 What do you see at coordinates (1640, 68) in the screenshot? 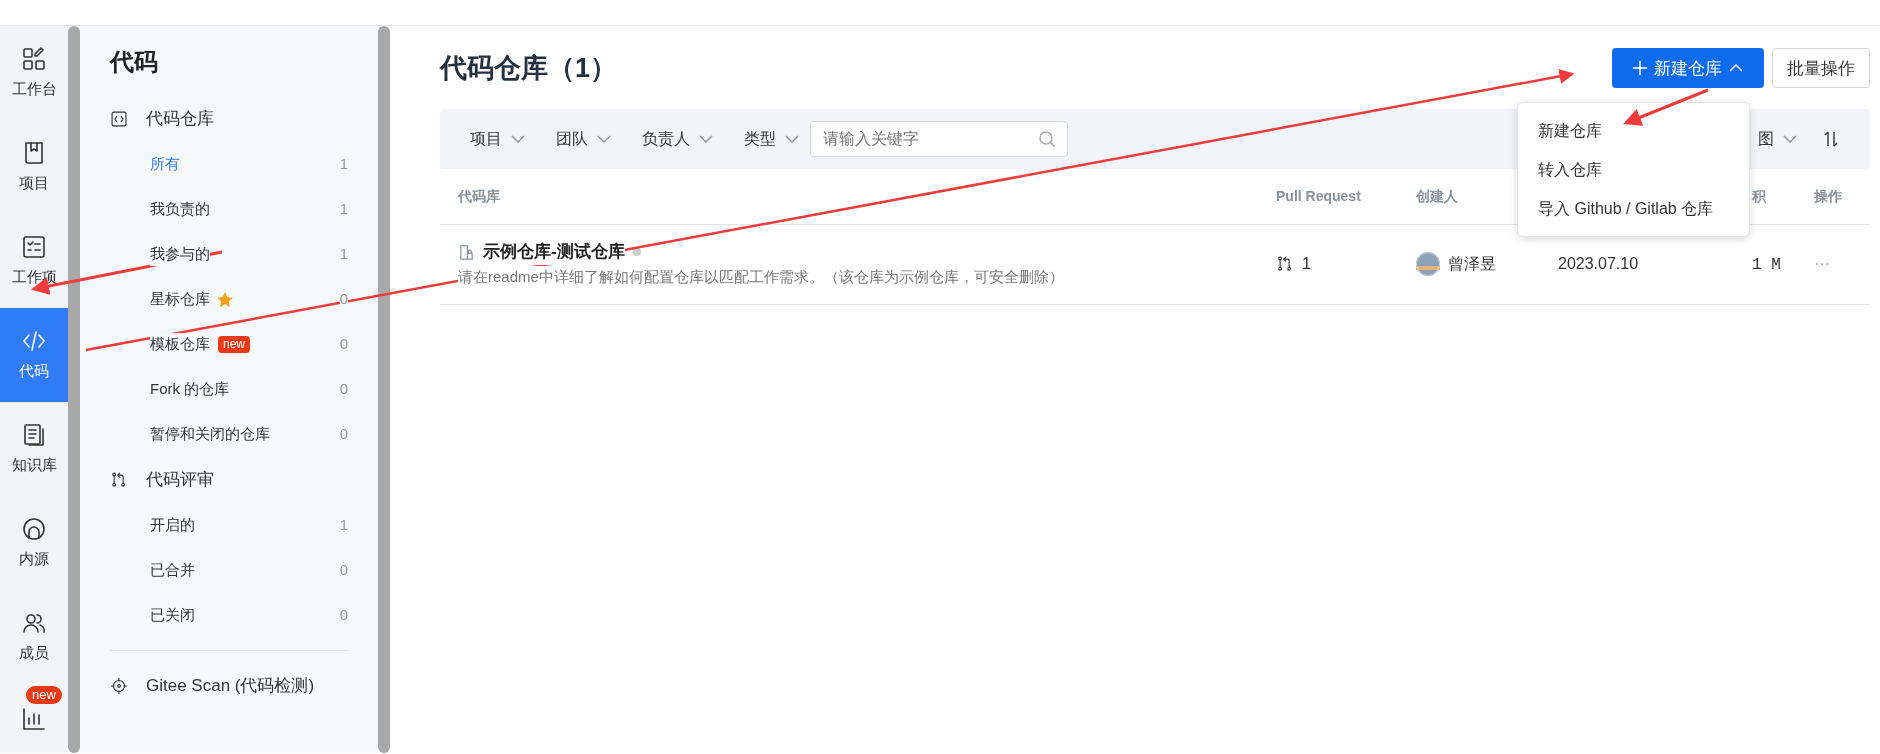
I see `plus-icon` at bounding box center [1640, 68].